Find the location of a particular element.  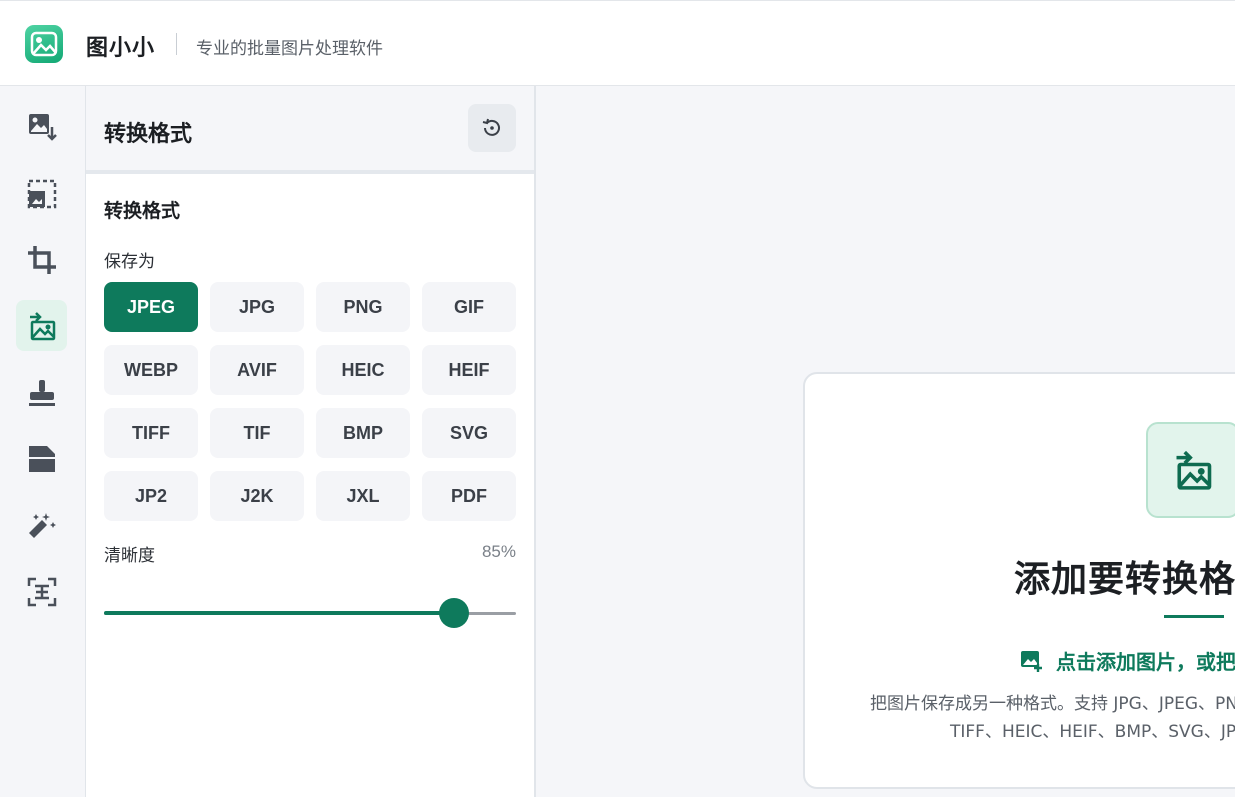

format-button-jpeg: JPEG is located at coordinates (151, 307).